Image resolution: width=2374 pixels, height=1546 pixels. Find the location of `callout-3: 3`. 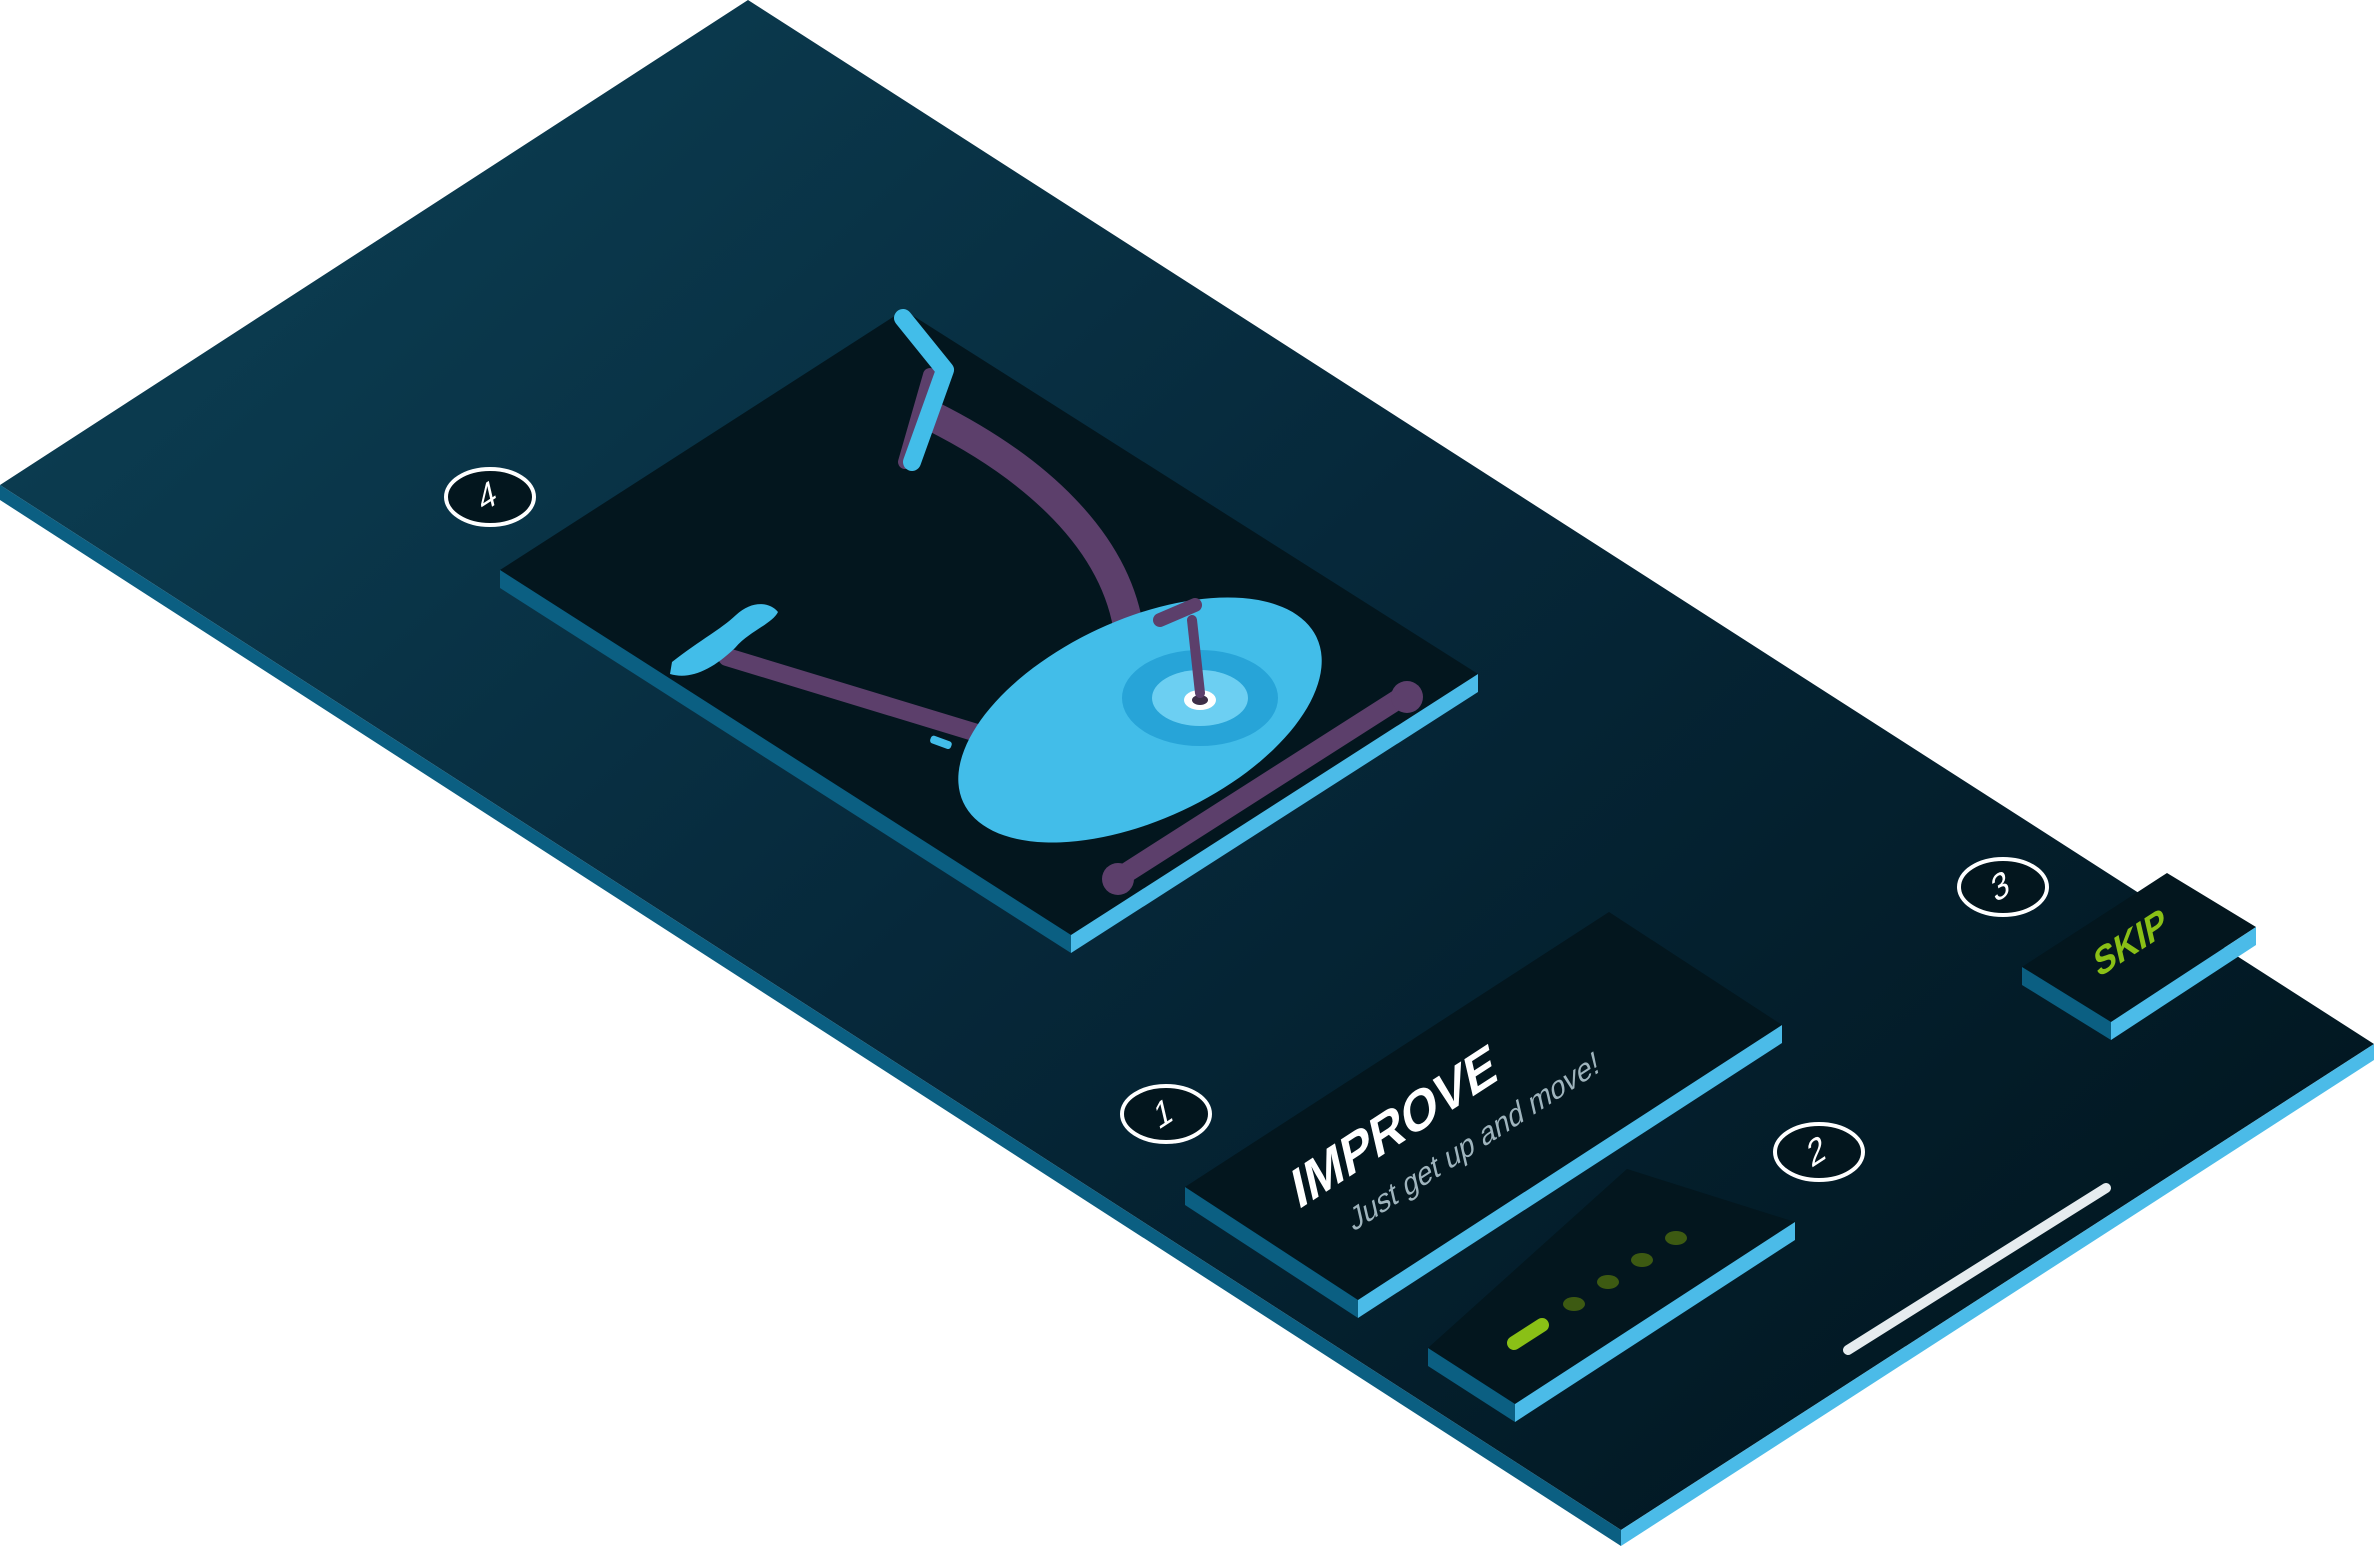

callout-3: 3 is located at coordinates (2003, 887).